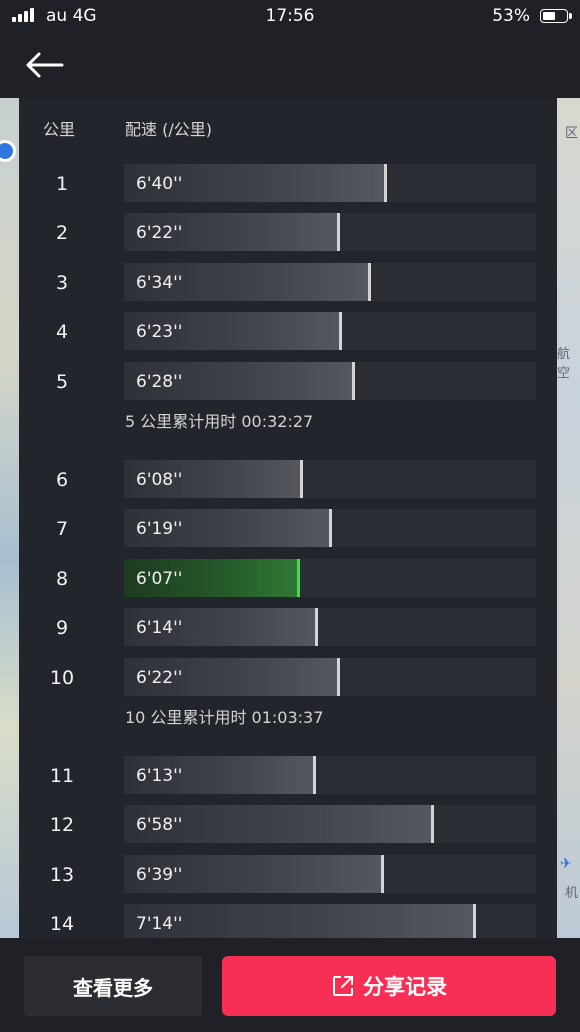 This screenshot has width=580, height=1032. I want to click on pace-value: 7'14'', so click(159, 924).